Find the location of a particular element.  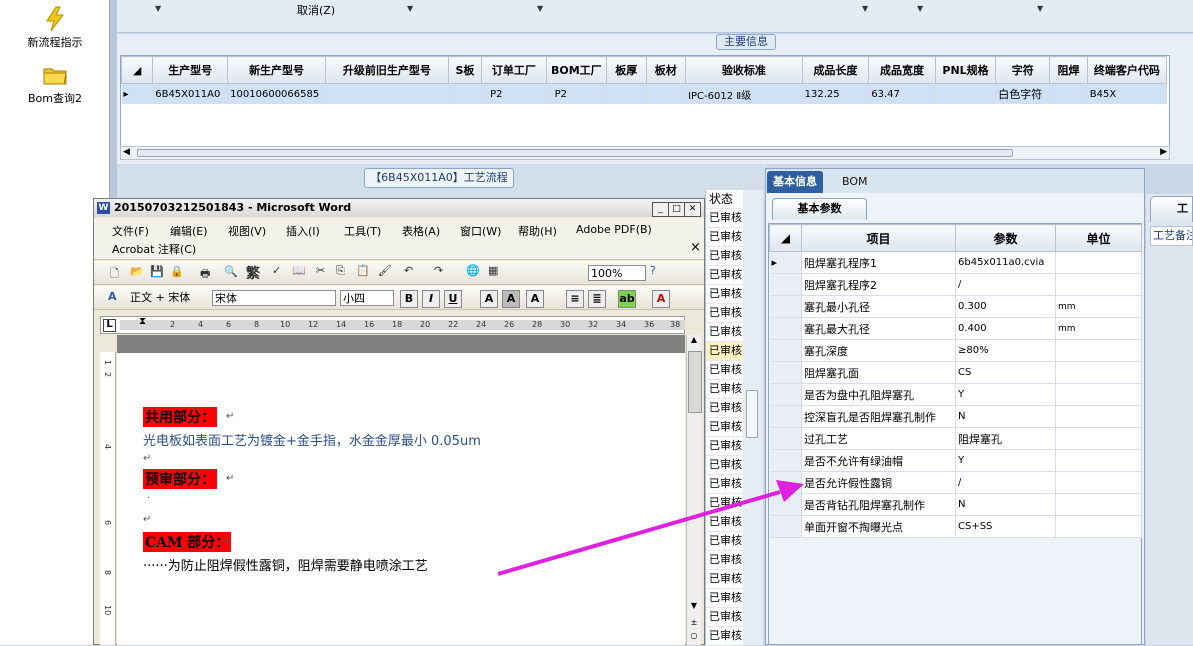

table-row: 是否允许假性露铜 / is located at coordinates (955, 482).